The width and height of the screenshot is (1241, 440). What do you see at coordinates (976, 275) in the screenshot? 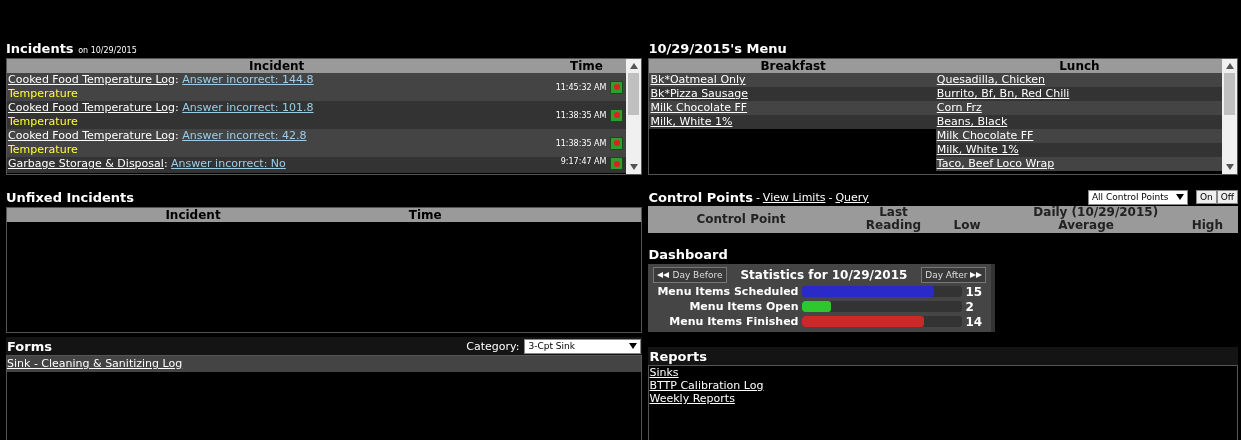
I see `fast-forward-icon` at bounding box center [976, 275].